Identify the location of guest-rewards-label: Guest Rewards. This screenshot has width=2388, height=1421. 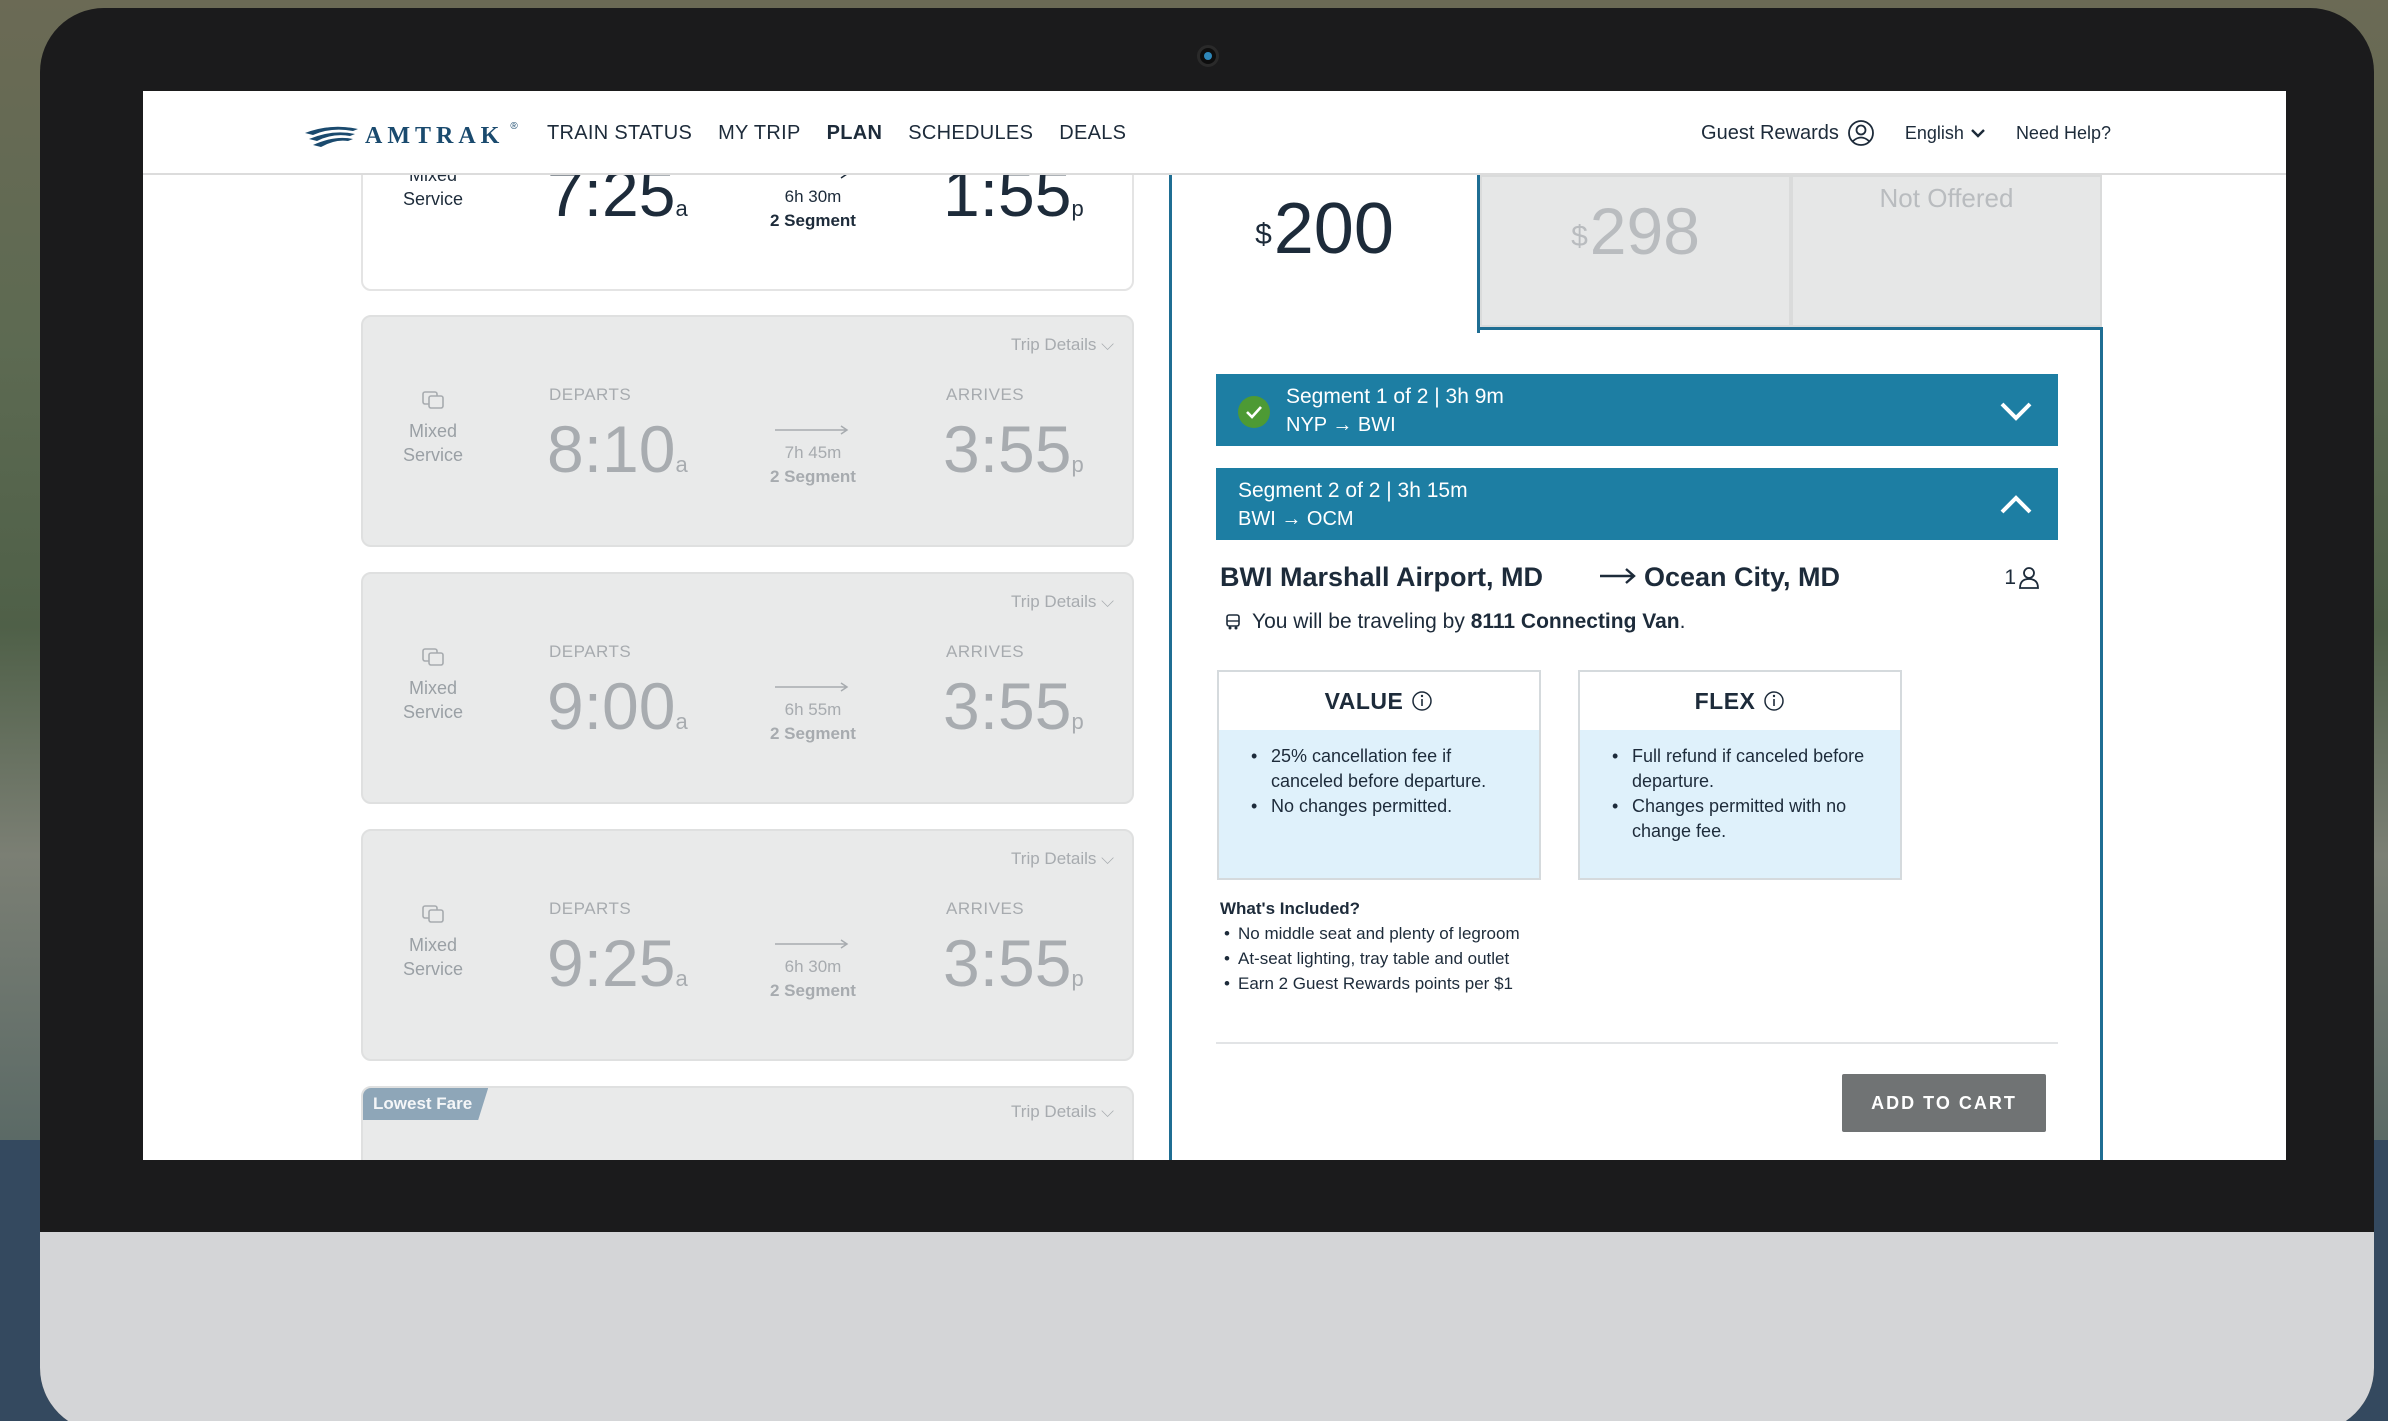
(1770, 132).